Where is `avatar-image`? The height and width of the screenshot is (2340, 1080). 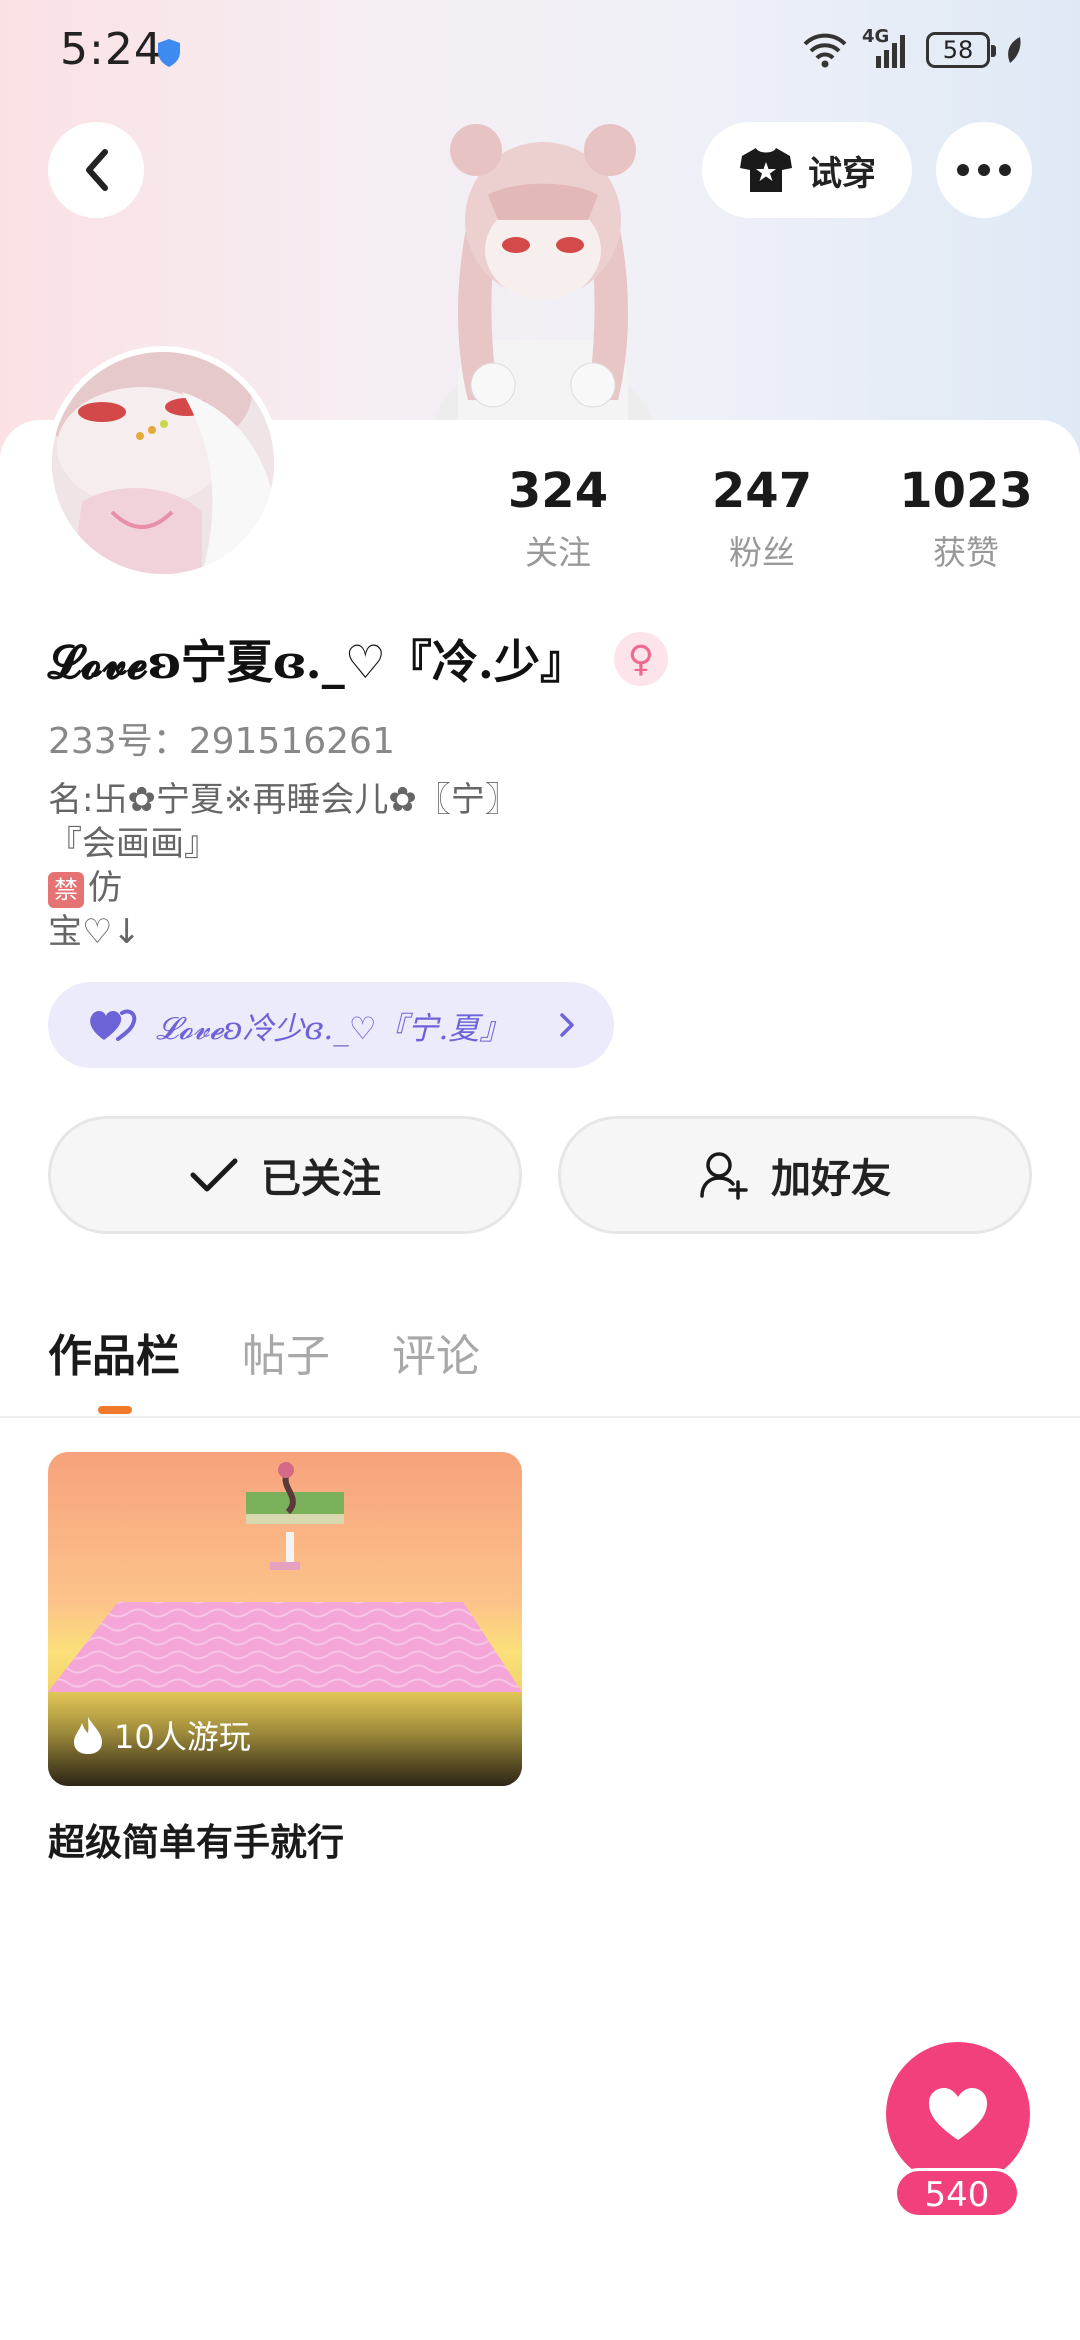 avatar-image is located at coordinates (163, 463).